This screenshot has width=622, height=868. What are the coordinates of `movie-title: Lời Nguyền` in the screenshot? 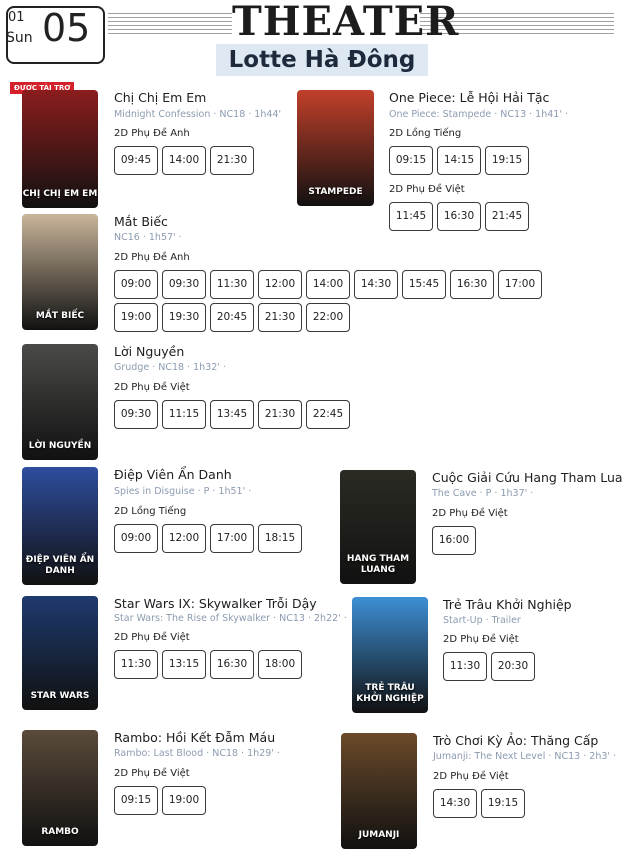 It's located at (149, 351).